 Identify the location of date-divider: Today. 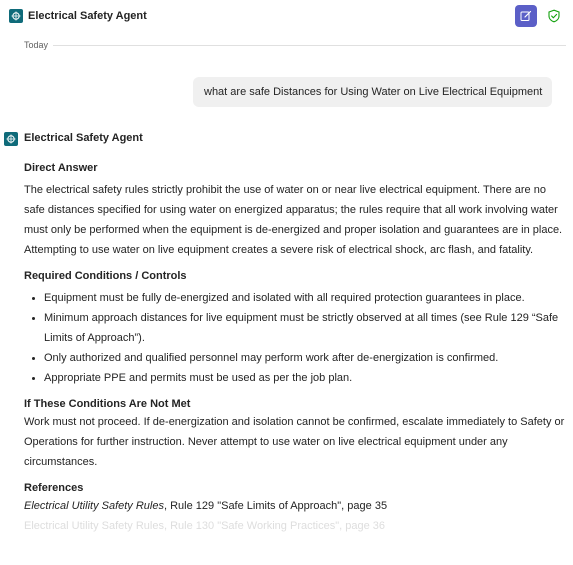
(286, 45).